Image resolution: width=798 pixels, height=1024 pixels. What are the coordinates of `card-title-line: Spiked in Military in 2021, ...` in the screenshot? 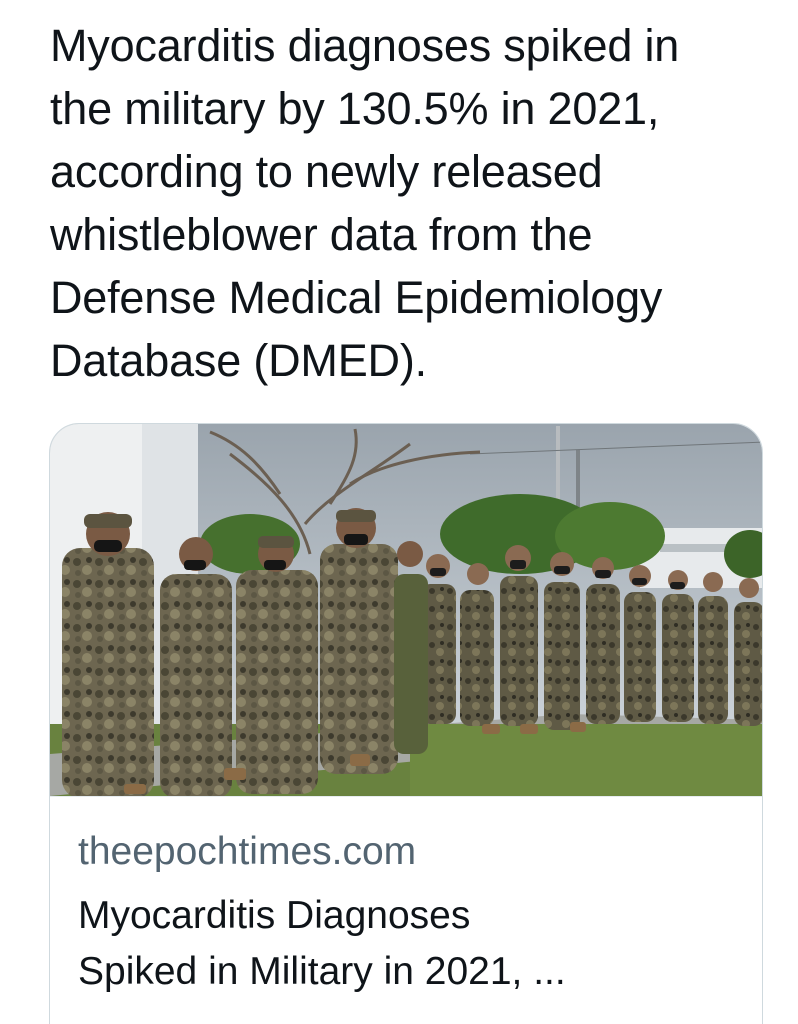 It's located at (322, 971).